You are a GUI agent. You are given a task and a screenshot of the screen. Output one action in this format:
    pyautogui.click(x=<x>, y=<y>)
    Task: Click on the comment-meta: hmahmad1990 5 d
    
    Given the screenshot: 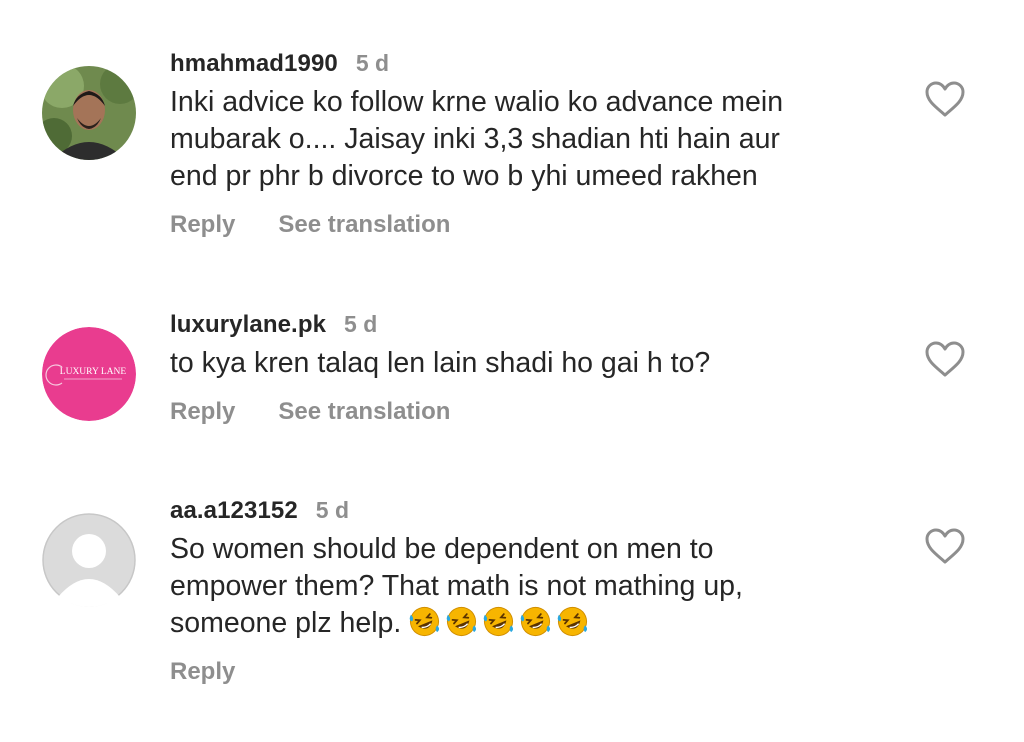 What is the action you would take?
    pyautogui.click(x=530, y=66)
    